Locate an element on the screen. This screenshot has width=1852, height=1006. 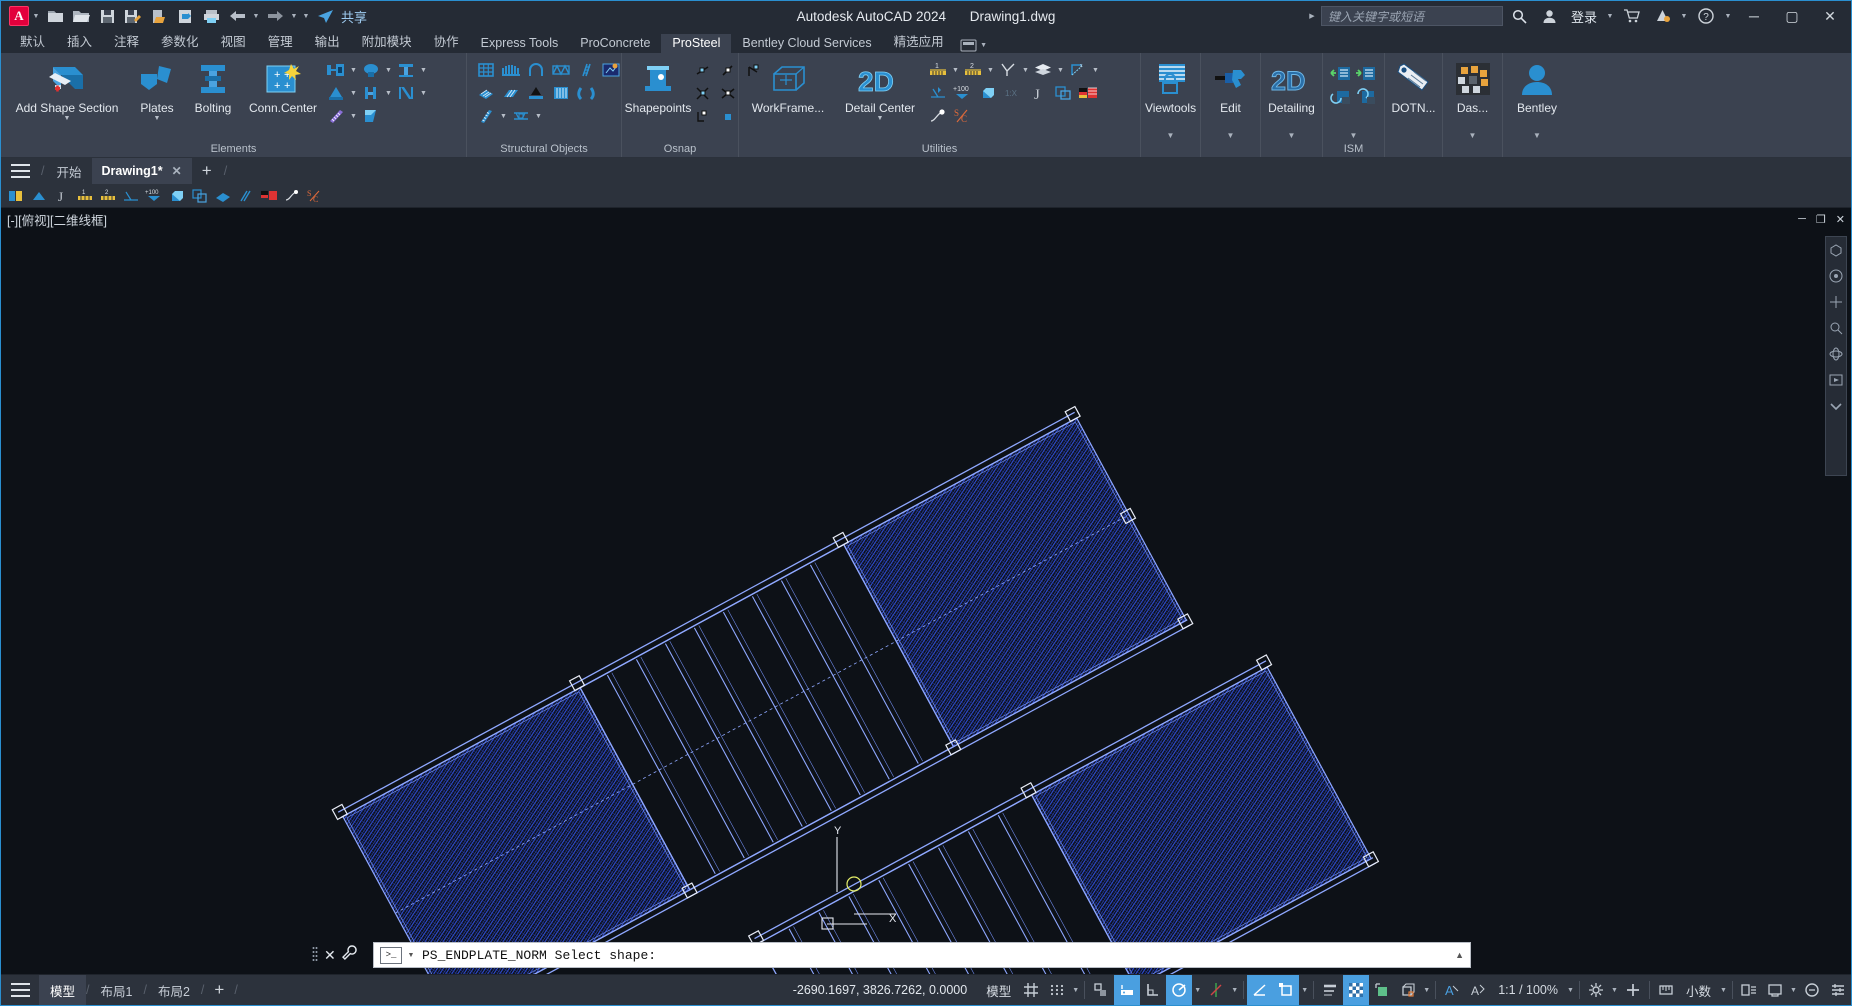
scale-1x-icon: 1:X is located at coordinates (1013, 93).